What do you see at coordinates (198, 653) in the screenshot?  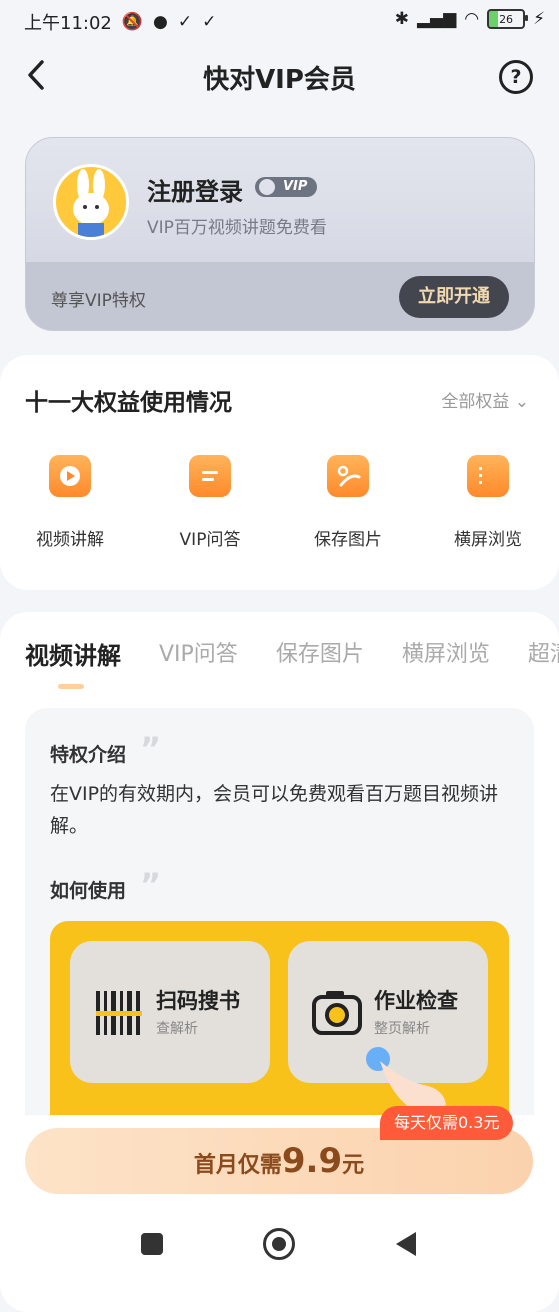 I see `tab-vip-qa: VIP问答` at bounding box center [198, 653].